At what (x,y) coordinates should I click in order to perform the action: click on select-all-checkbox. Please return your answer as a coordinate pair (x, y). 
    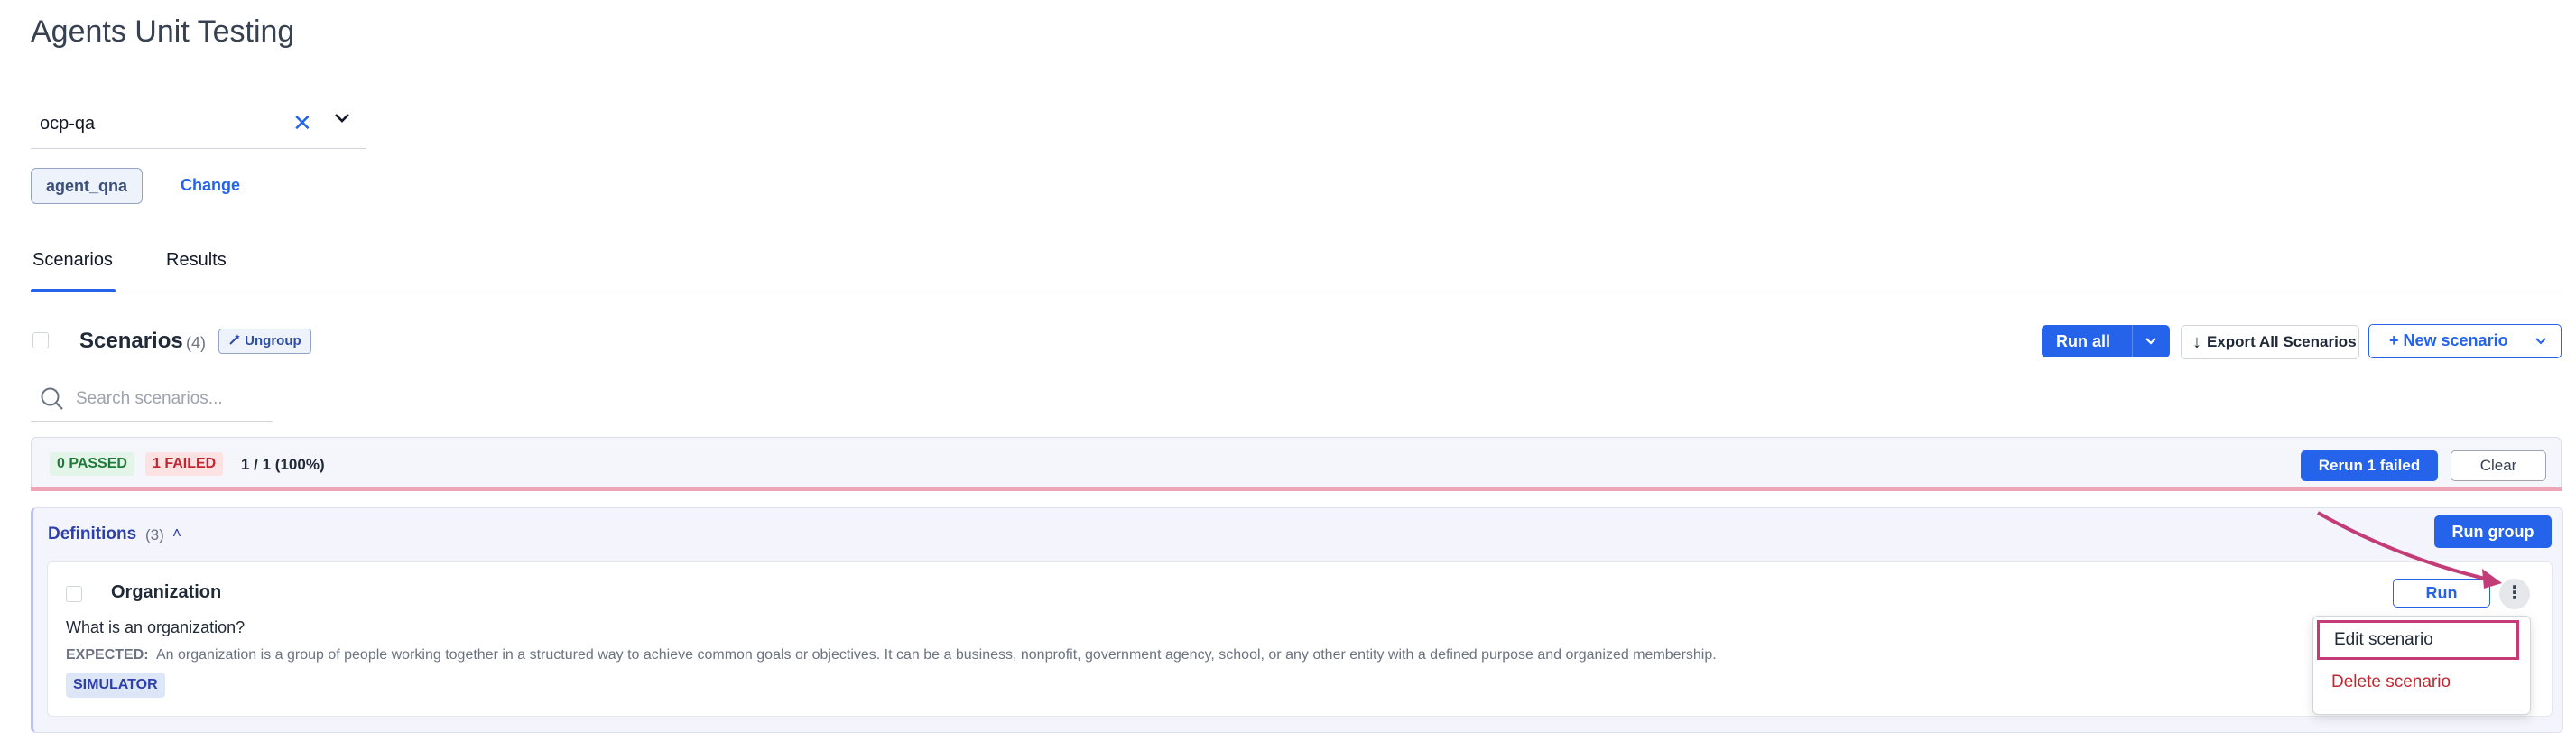
    Looking at the image, I should click on (40, 340).